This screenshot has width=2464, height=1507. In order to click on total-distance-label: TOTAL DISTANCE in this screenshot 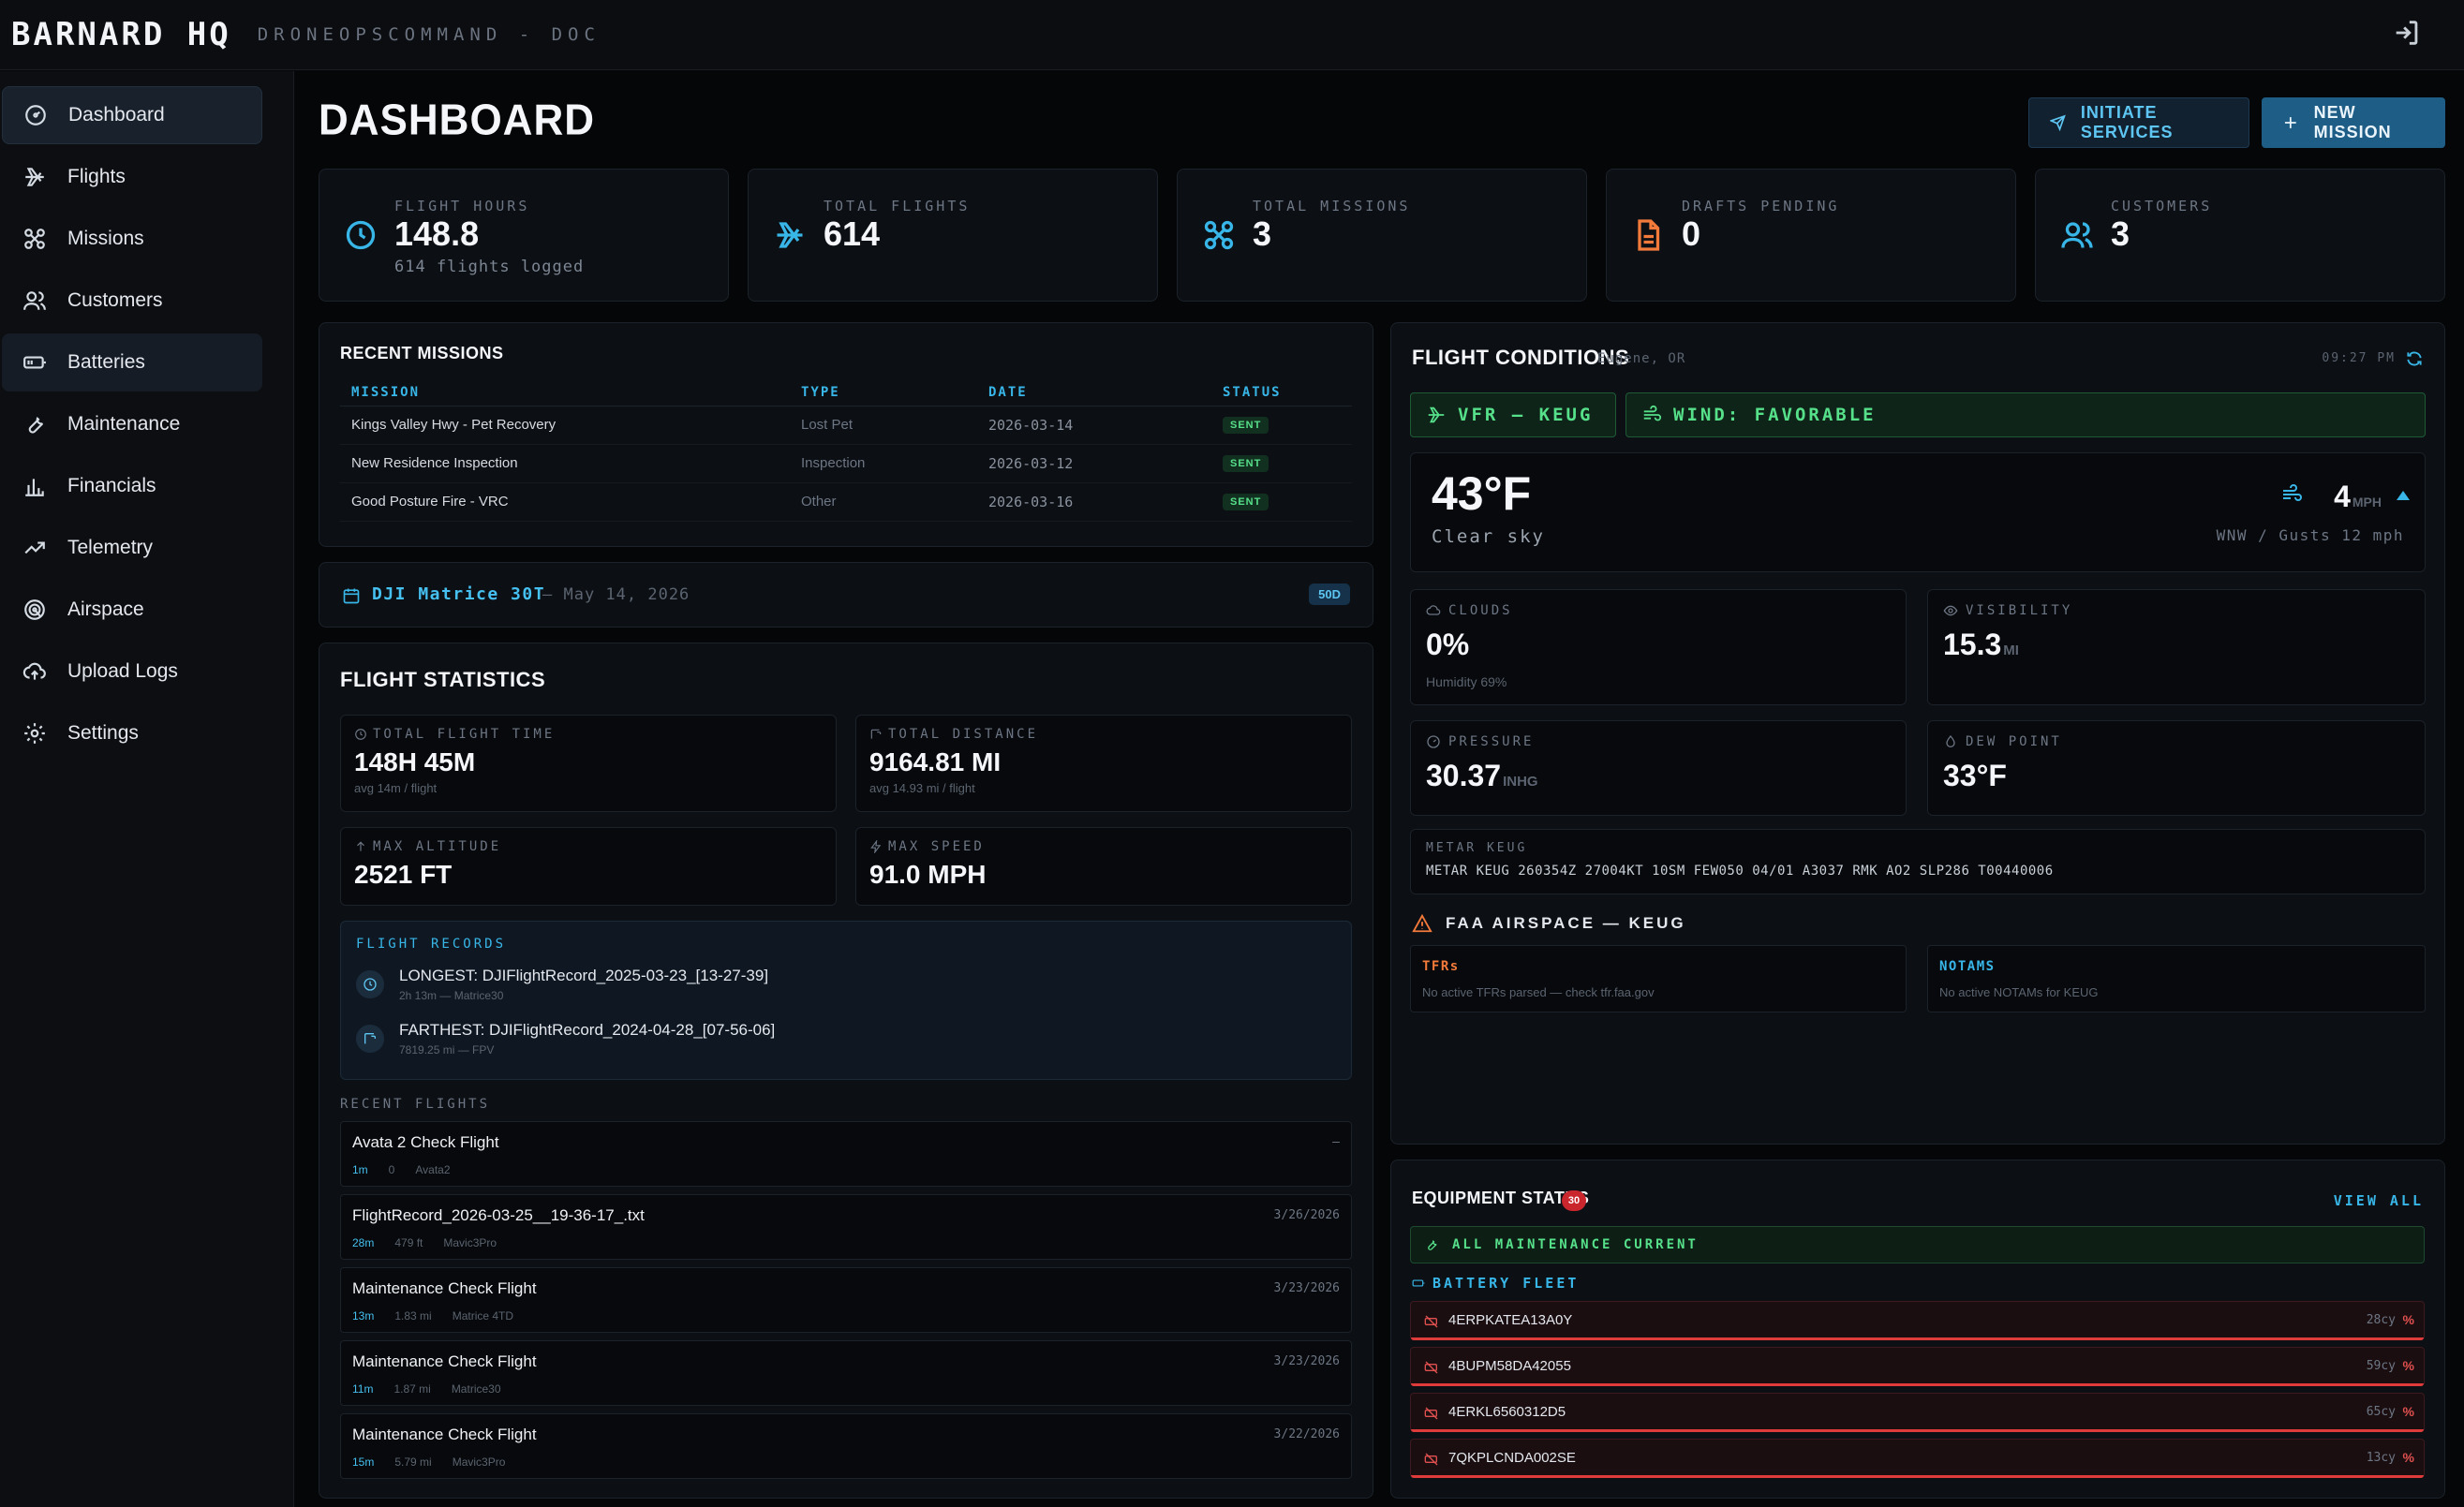, I will do `click(953, 734)`.